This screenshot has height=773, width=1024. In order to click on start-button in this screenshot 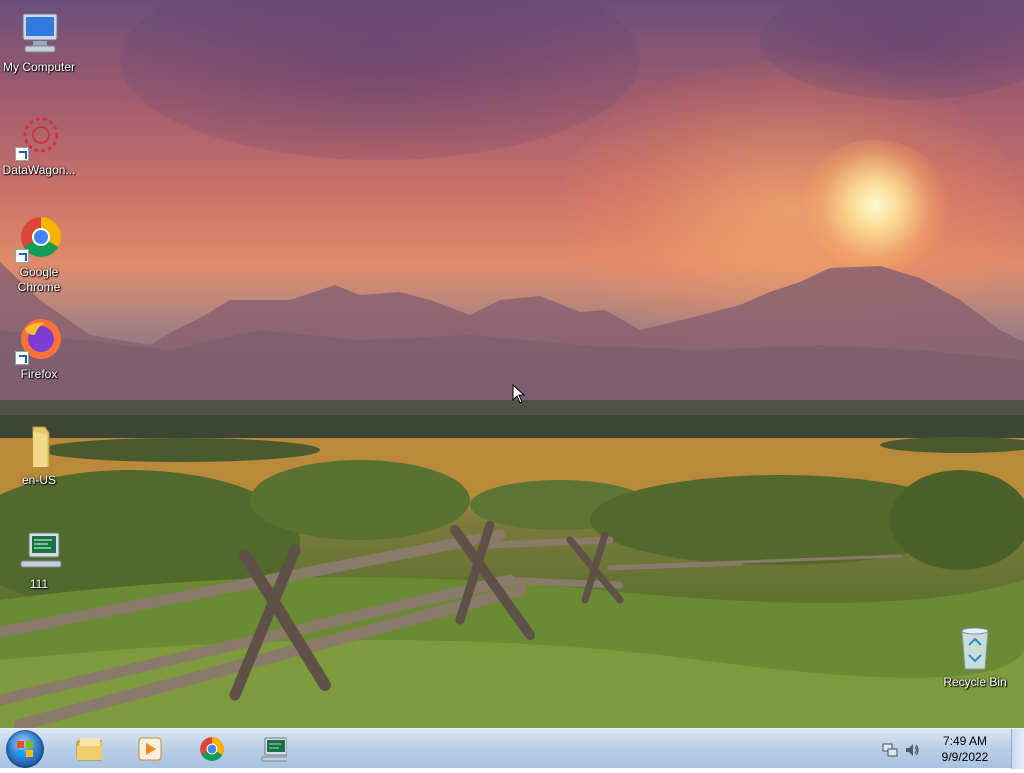, I will do `click(25, 749)`.